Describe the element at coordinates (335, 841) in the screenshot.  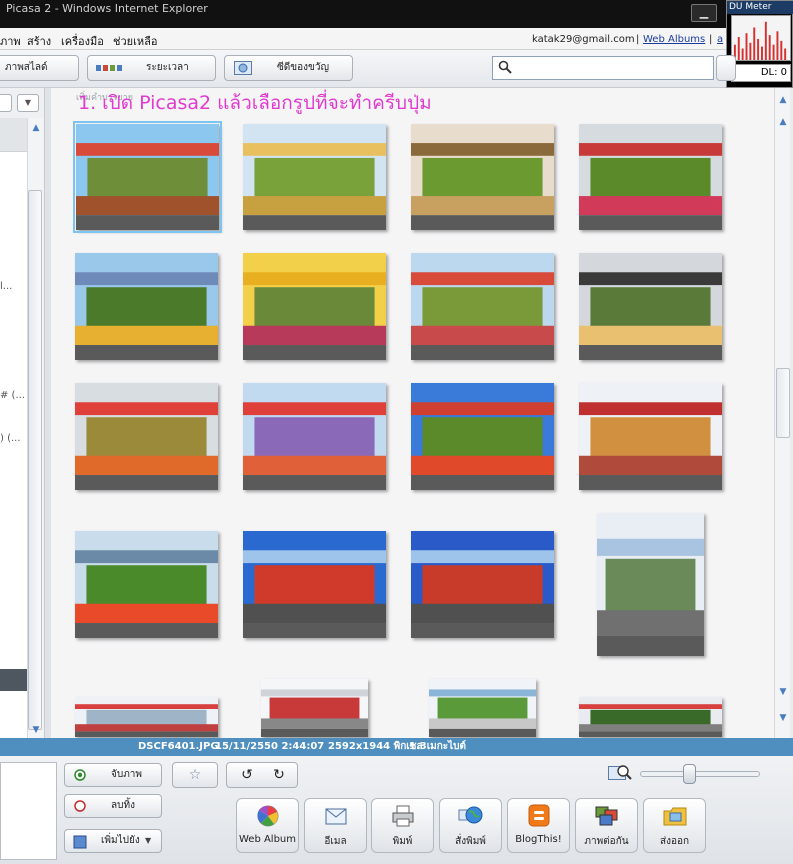
I see `email-label: อีเมล` at that location.